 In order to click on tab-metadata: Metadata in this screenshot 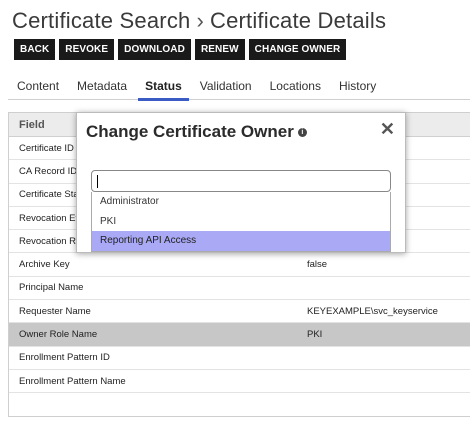, I will do `click(102, 88)`.